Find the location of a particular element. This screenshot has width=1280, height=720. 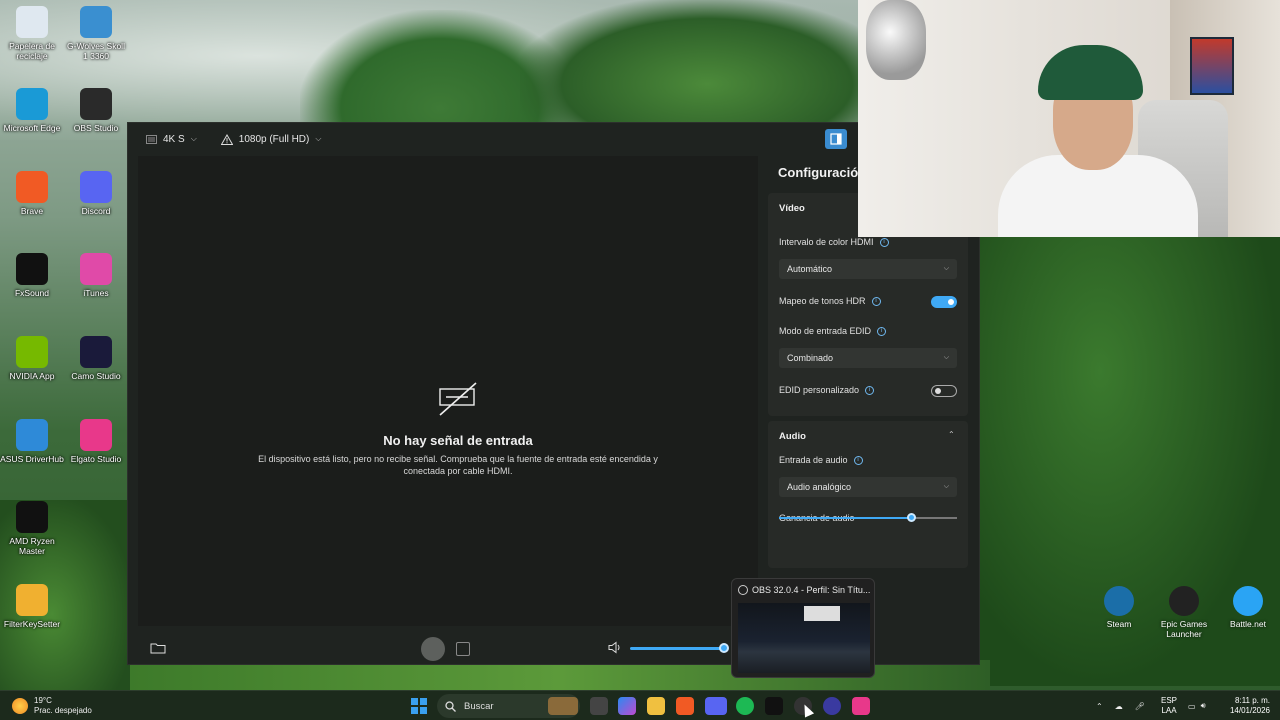

itunes-icon is located at coordinates (96, 269).